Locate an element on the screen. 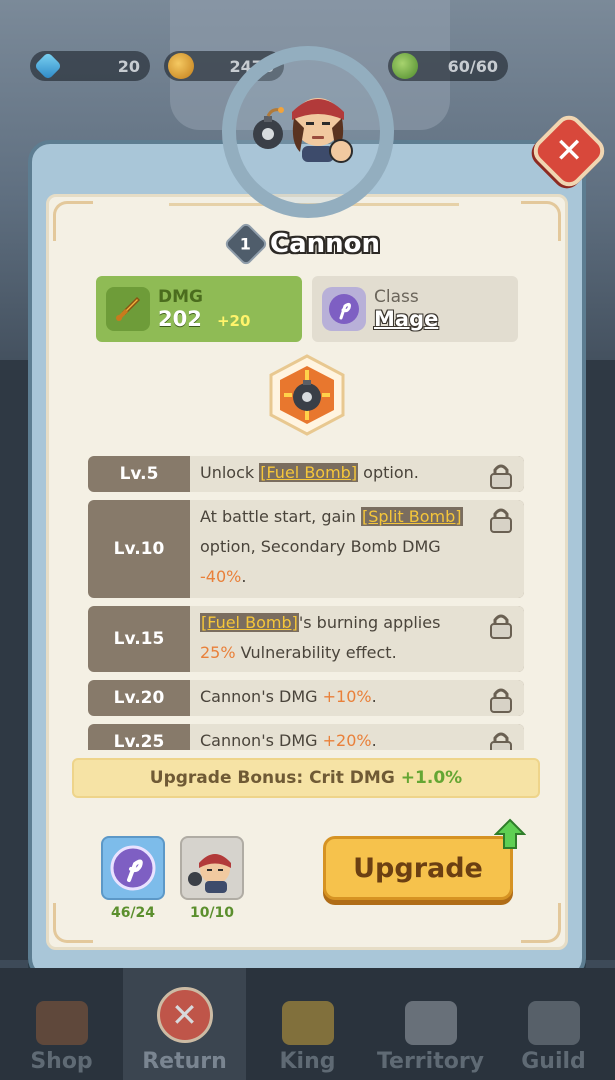 This screenshot has width=615, height=1080. bomb-icon is located at coordinates (268, 128).